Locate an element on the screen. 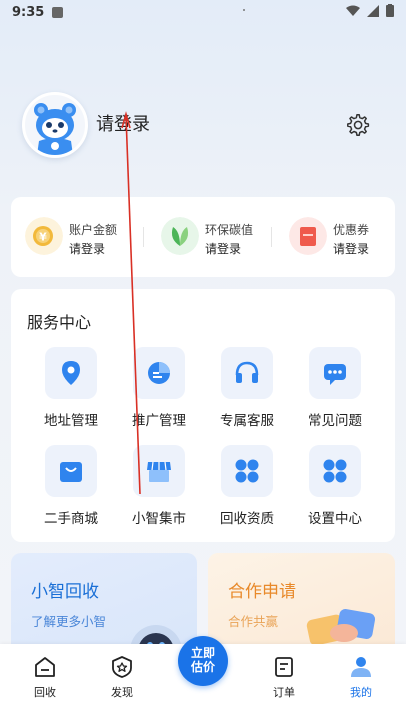 This screenshot has height=721, width=406. status-time: 9:35 is located at coordinates (28, 12).